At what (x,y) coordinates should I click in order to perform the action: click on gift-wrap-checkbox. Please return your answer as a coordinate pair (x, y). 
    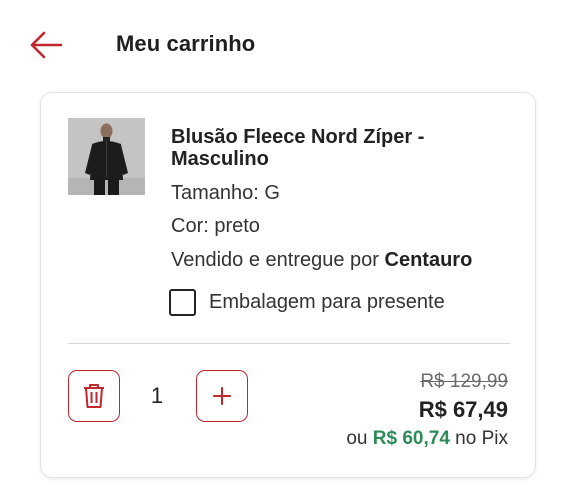
    Looking at the image, I should click on (182, 302).